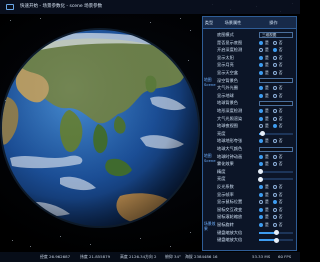 The height and width of the screenshot is (262, 320). Describe the element at coordinates (10, 7) in the screenshot. I see `app-icon` at that location.